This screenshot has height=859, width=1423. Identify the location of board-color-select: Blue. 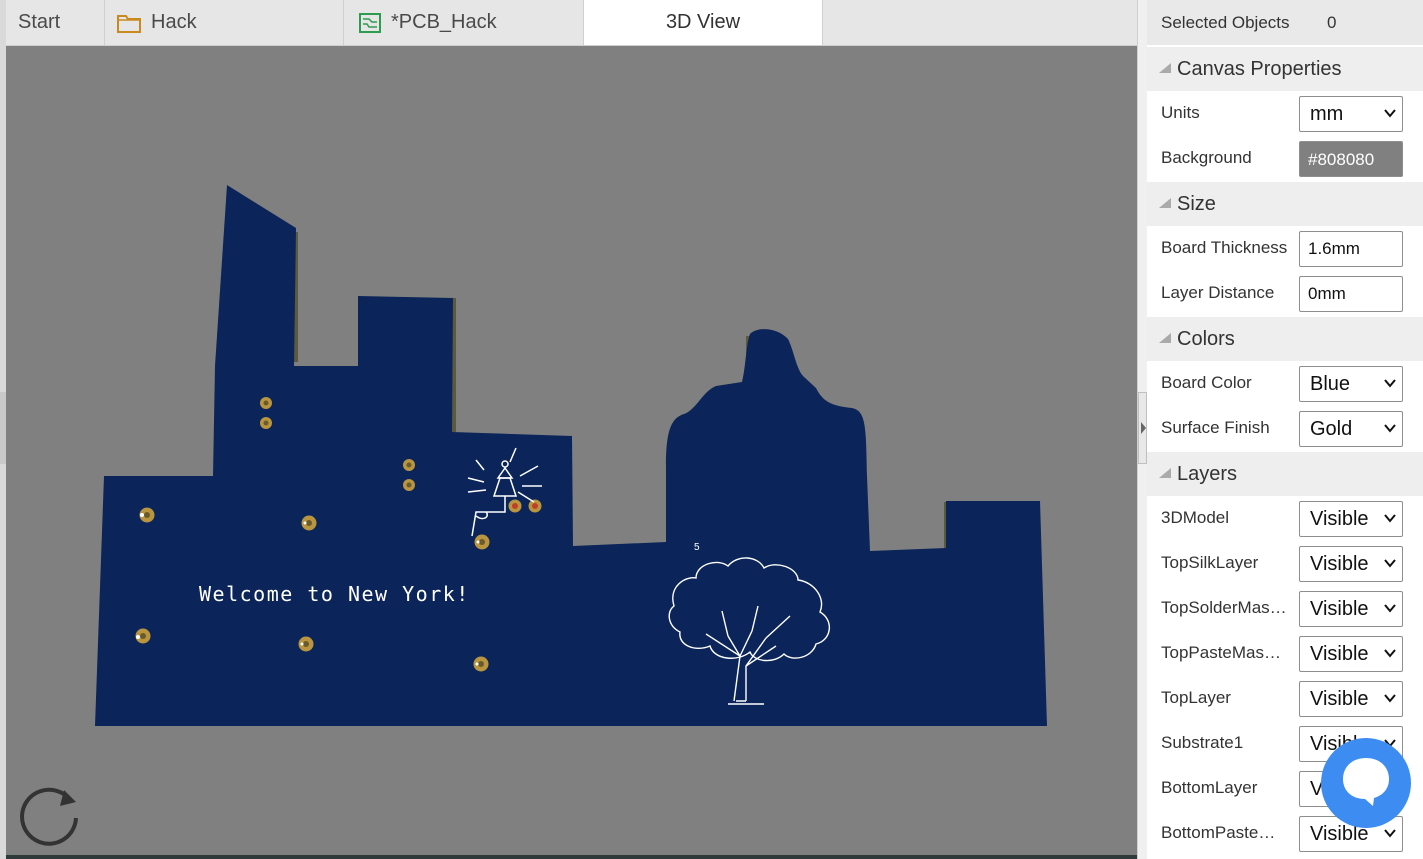
(1351, 384).